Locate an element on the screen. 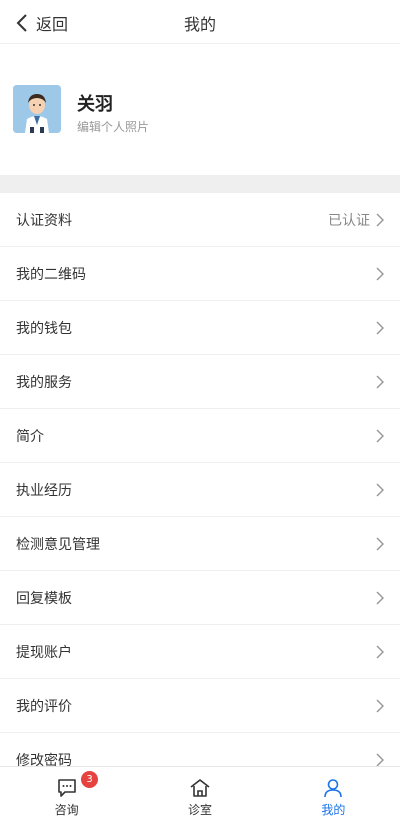 This screenshot has height=821, width=400. menu-item-test-opinions: 检测意见管理 is located at coordinates (200, 544).